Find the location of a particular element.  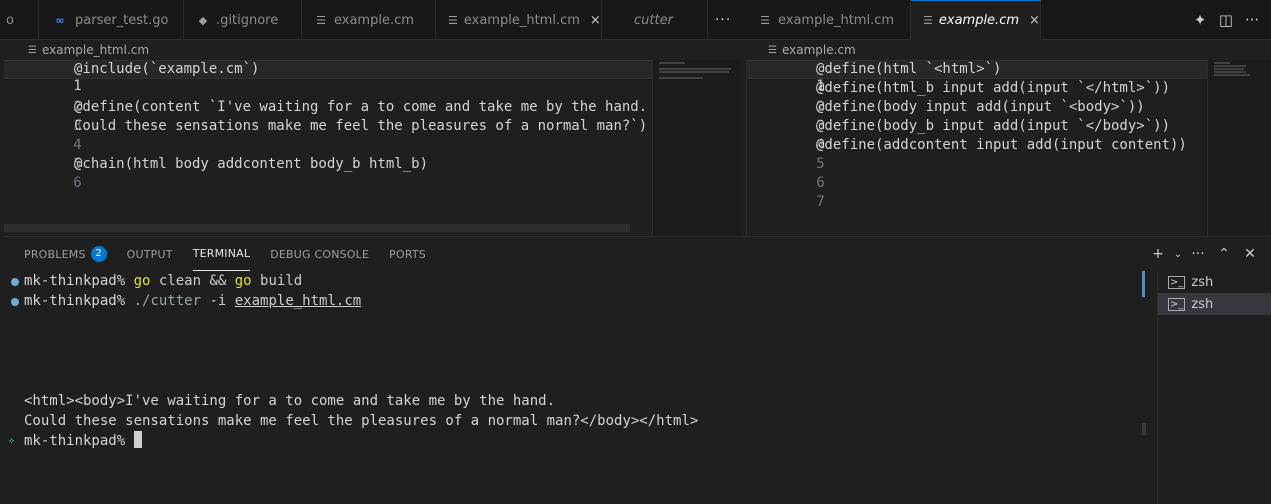

maximize-panel-icon: ⌃ is located at coordinates (1224, 254).